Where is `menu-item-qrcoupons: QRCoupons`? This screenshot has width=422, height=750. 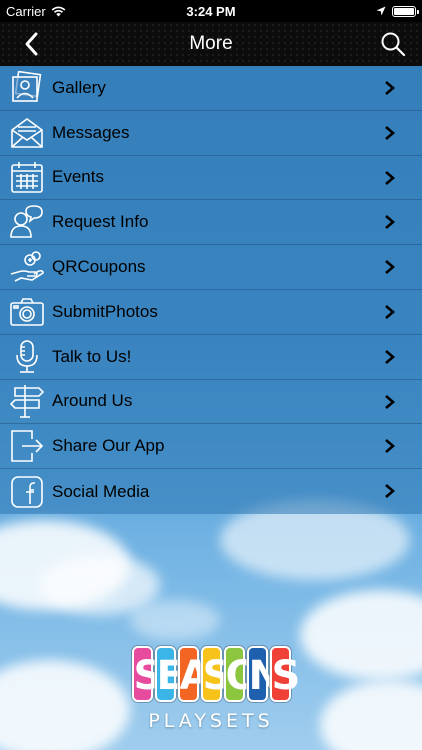
menu-item-qrcoupons: QRCoupons is located at coordinates (211, 267).